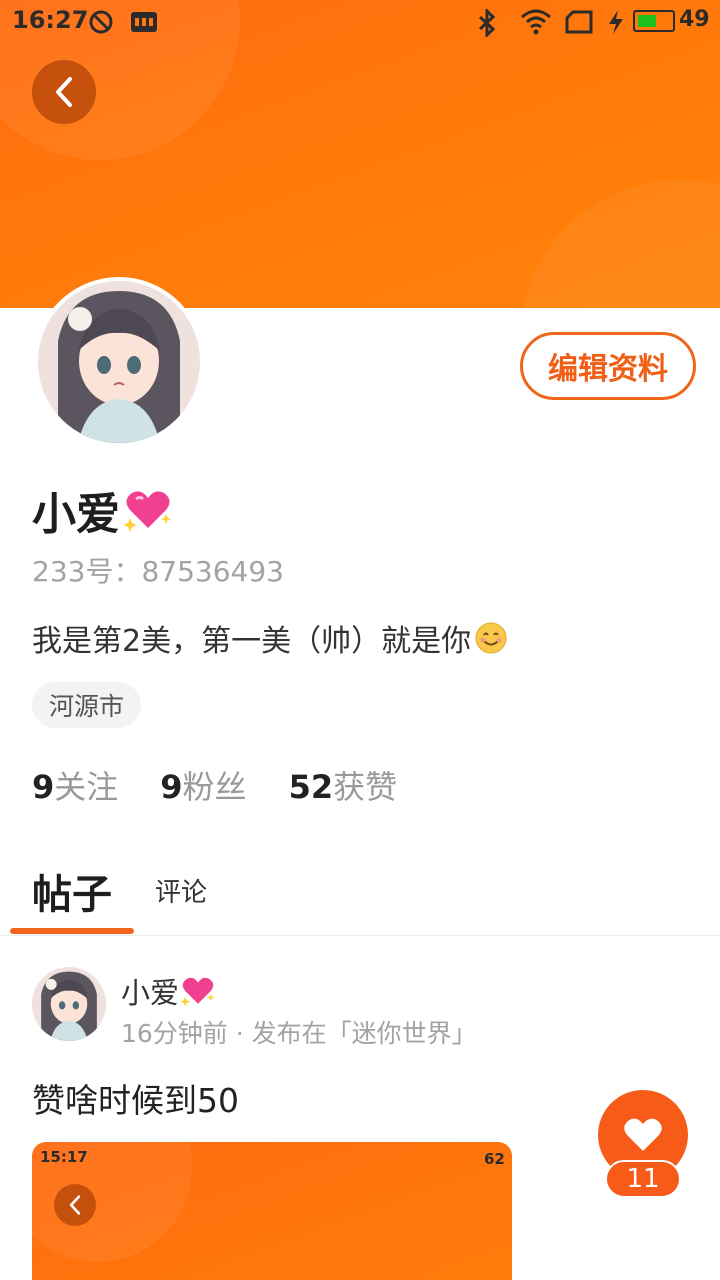 The image size is (720, 1280). Describe the element at coordinates (608, 366) in the screenshot. I see `edit-profile-button: 编辑资料` at that location.